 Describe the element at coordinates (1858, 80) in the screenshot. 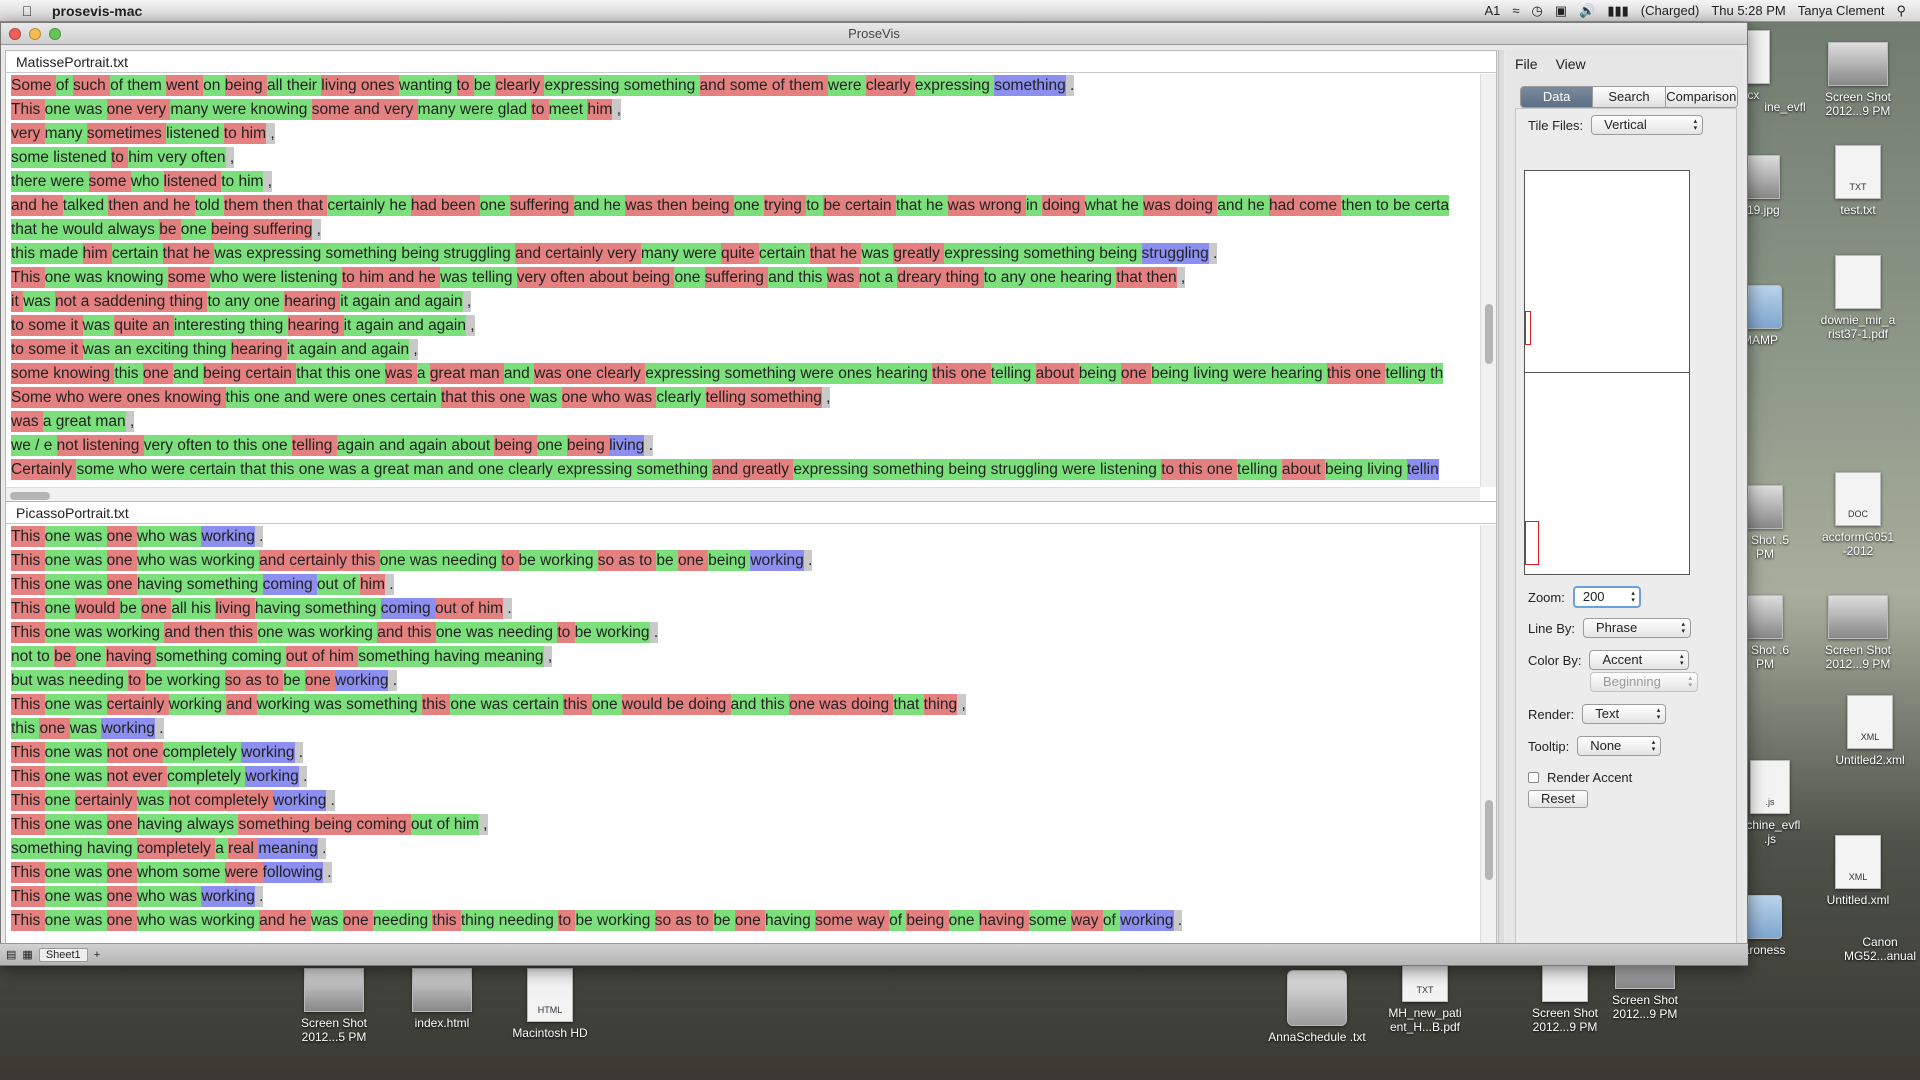

I see `desktop-file: Screen Shot 2012...9 PM` at that location.